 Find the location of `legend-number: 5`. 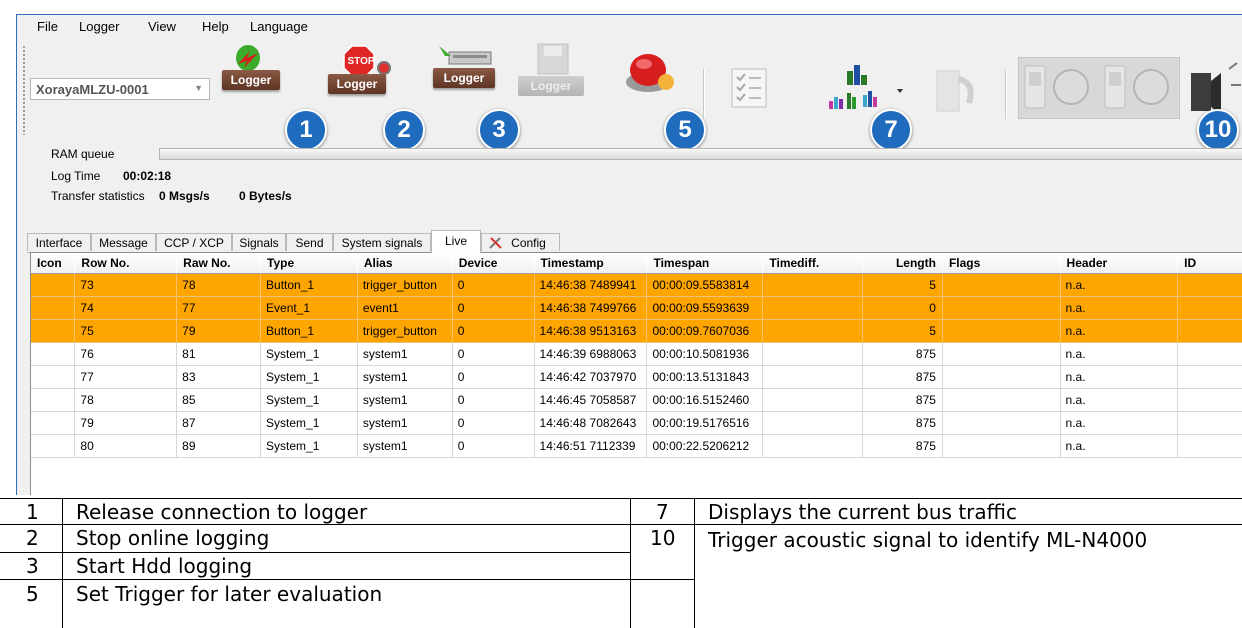

legend-number: 5 is located at coordinates (32, 594).